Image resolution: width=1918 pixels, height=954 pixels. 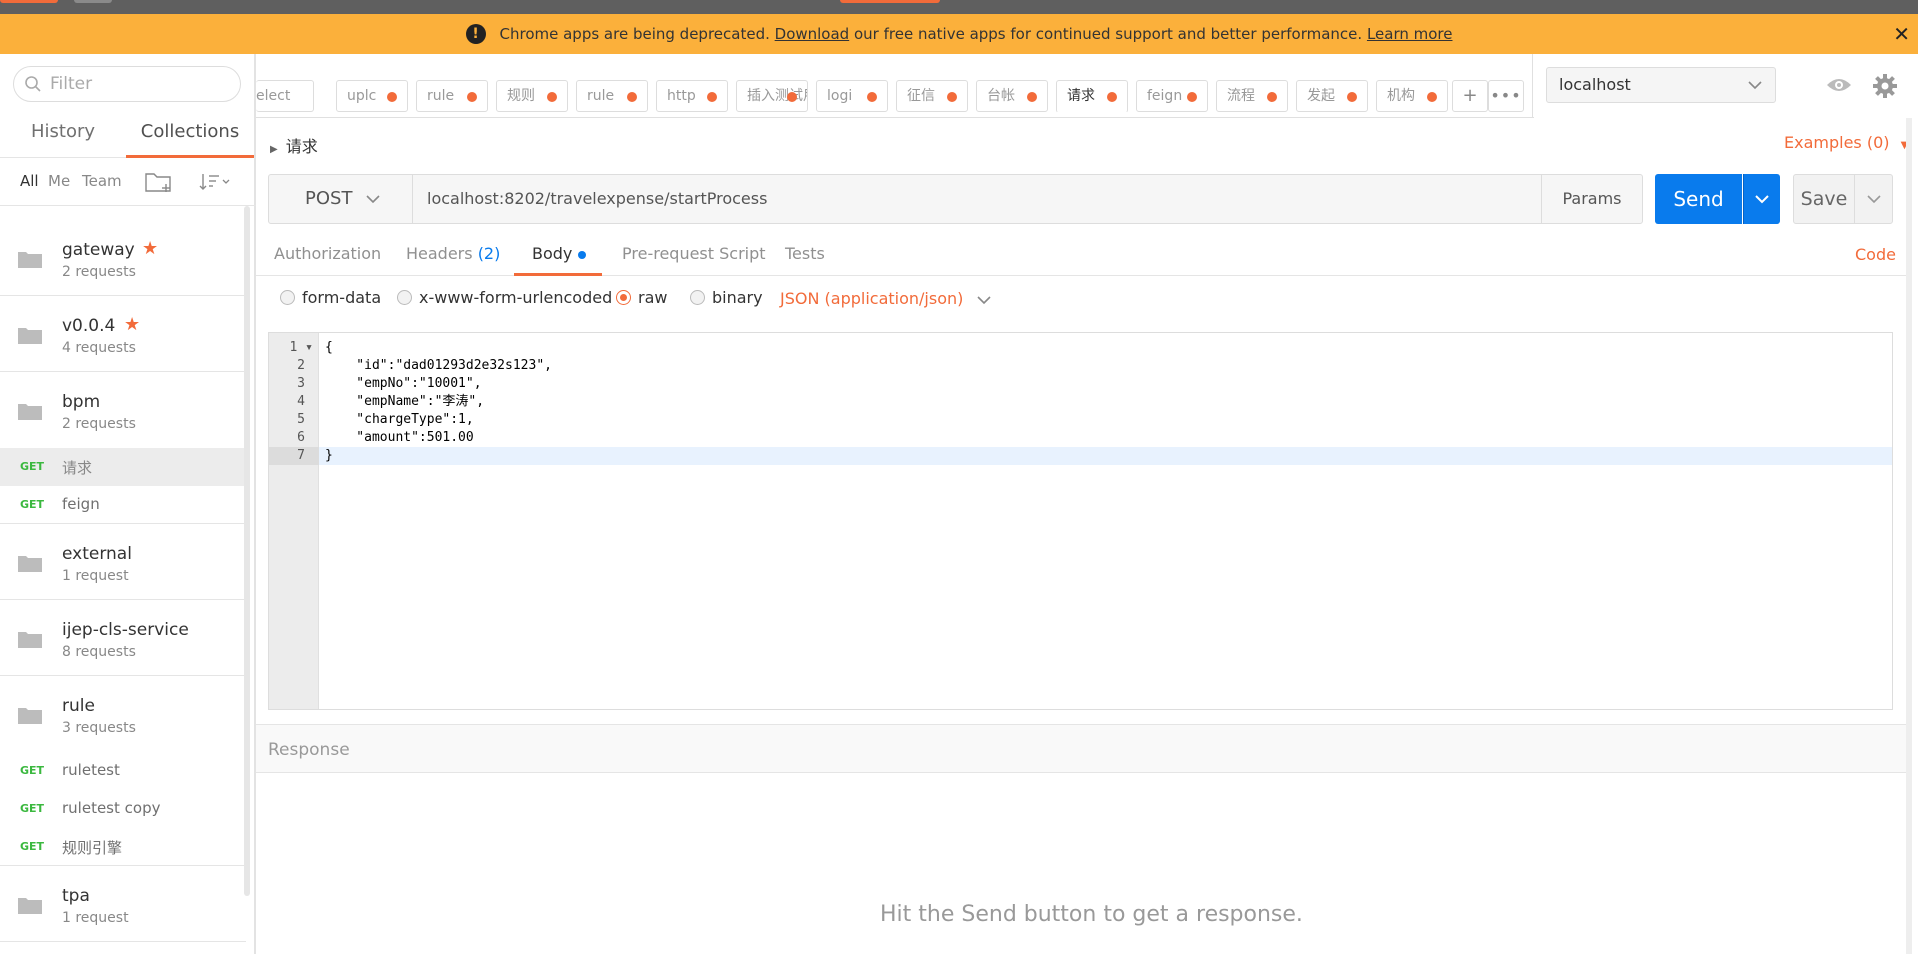 I want to click on eye-icon, so click(x=1839, y=85).